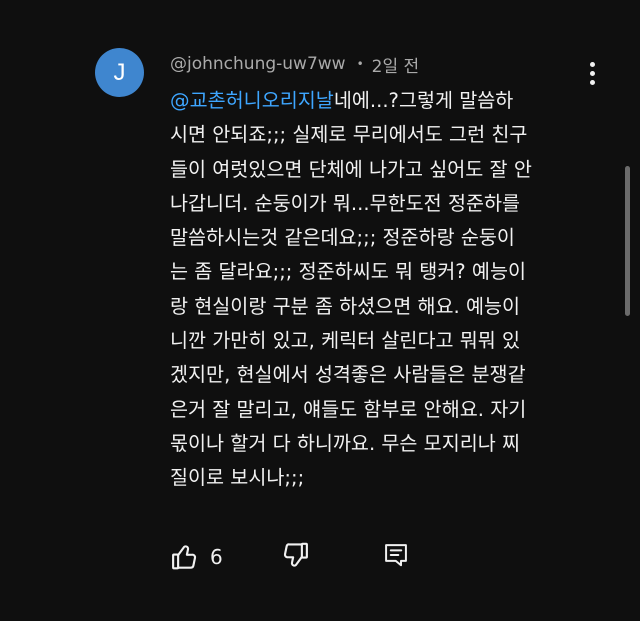 This screenshot has height=621, width=640. Describe the element at coordinates (342, 100) in the screenshot. I see `comment-line: @교촌허니오리지날네에...?그렇게 말씀하` at that location.